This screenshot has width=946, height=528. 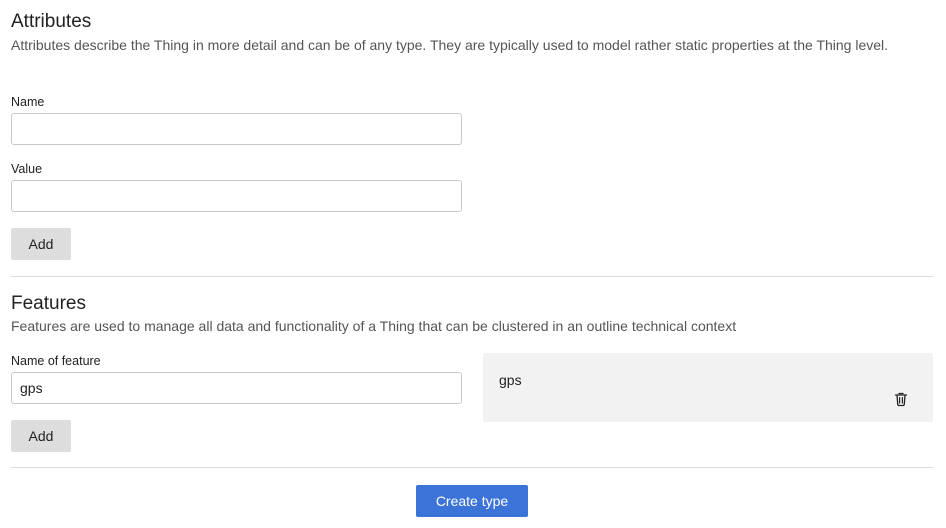 What do you see at coordinates (708, 387) in the screenshot?
I see `feature-item: gps` at bounding box center [708, 387].